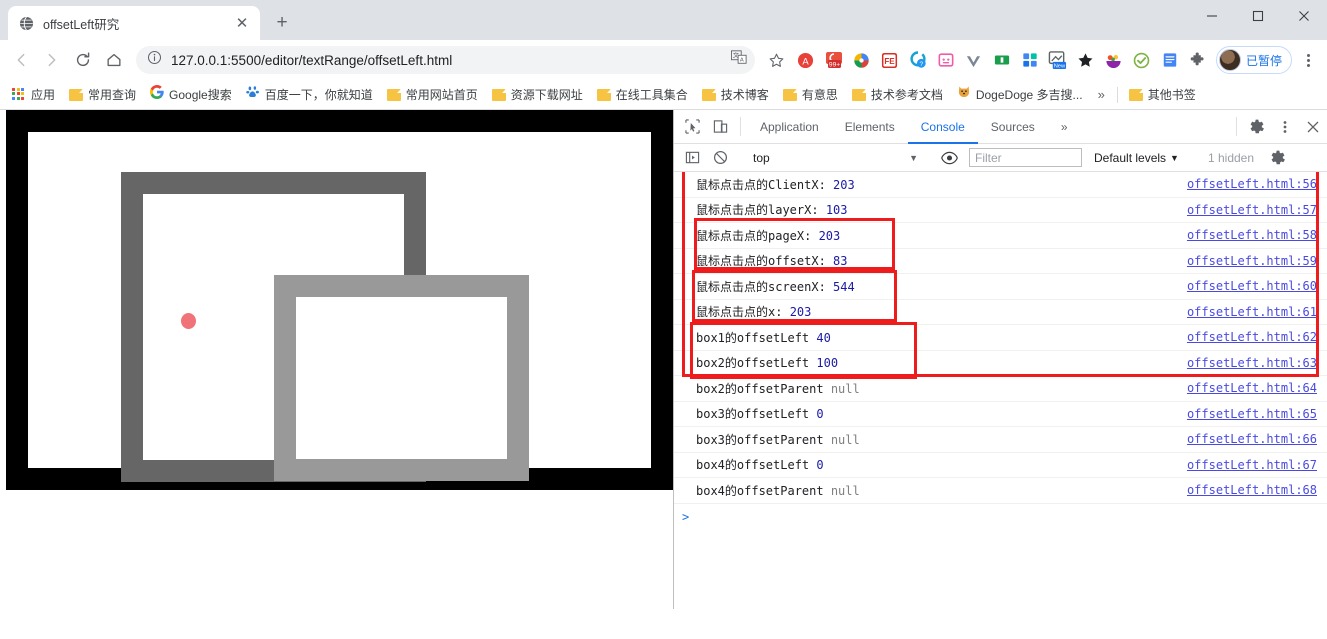  I want to click on device-toggle-icon, so click(720, 126).